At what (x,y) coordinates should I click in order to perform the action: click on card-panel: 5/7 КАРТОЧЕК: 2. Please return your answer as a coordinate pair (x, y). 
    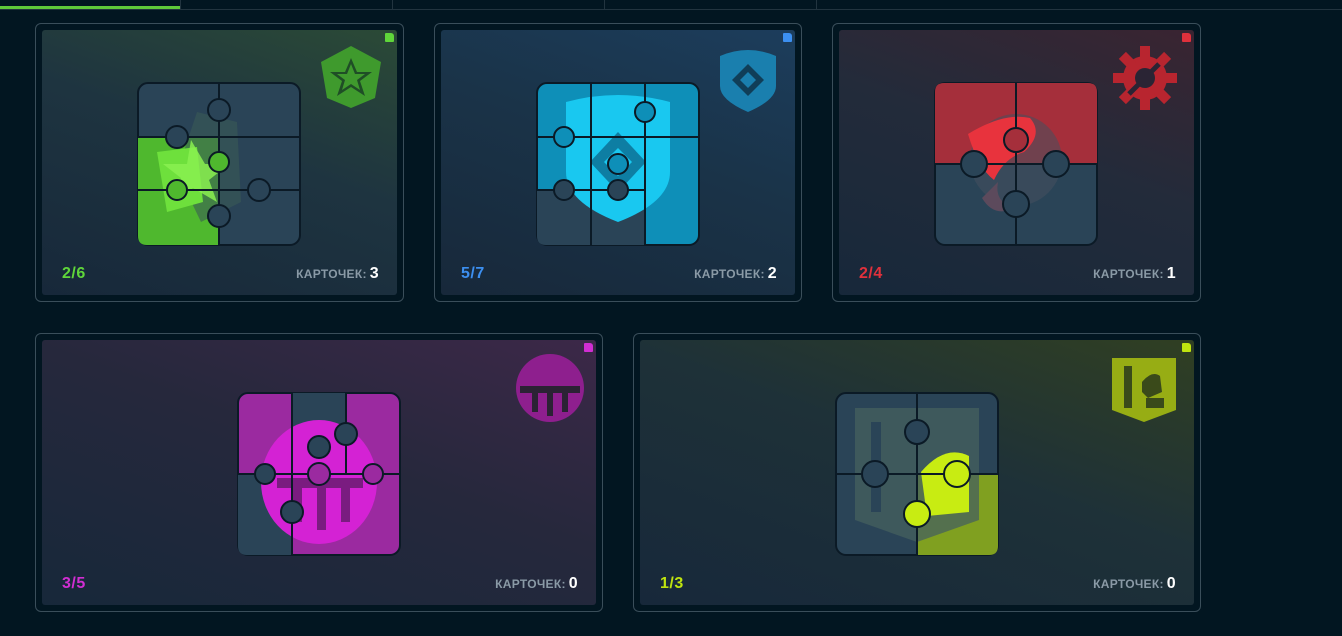
    Looking at the image, I should click on (618, 162).